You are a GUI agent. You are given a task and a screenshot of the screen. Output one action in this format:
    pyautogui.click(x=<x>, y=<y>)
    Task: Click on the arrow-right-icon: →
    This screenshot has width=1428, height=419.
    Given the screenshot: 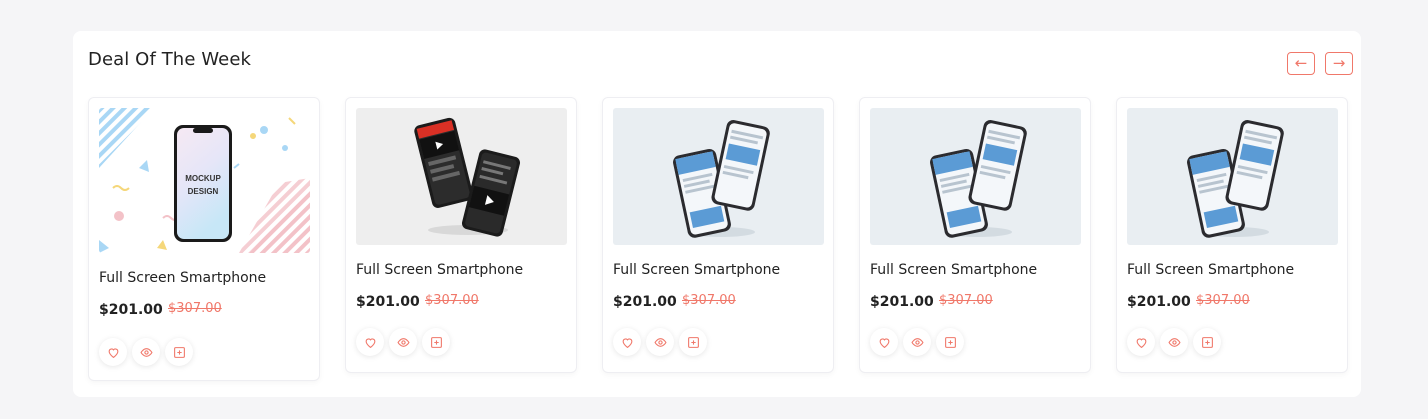 What is the action you would take?
    pyautogui.click(x=1339, y=63)
    